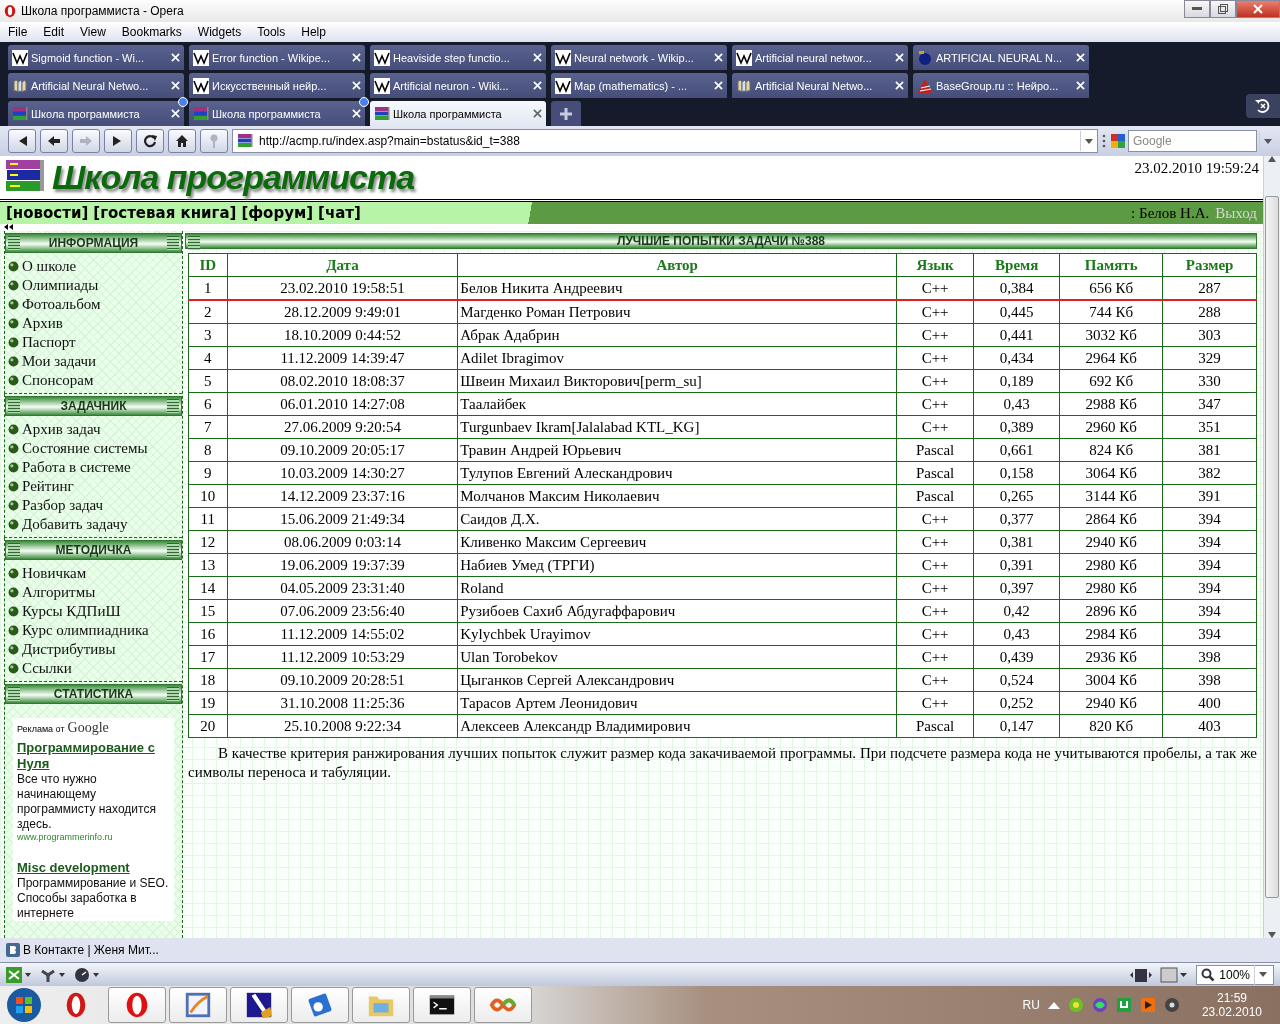 The image size is (1280, 1024). What do you see at coordinates (1174, 974) in the screenshot?
I see `image-icon` at bounding box center [1174, 974].